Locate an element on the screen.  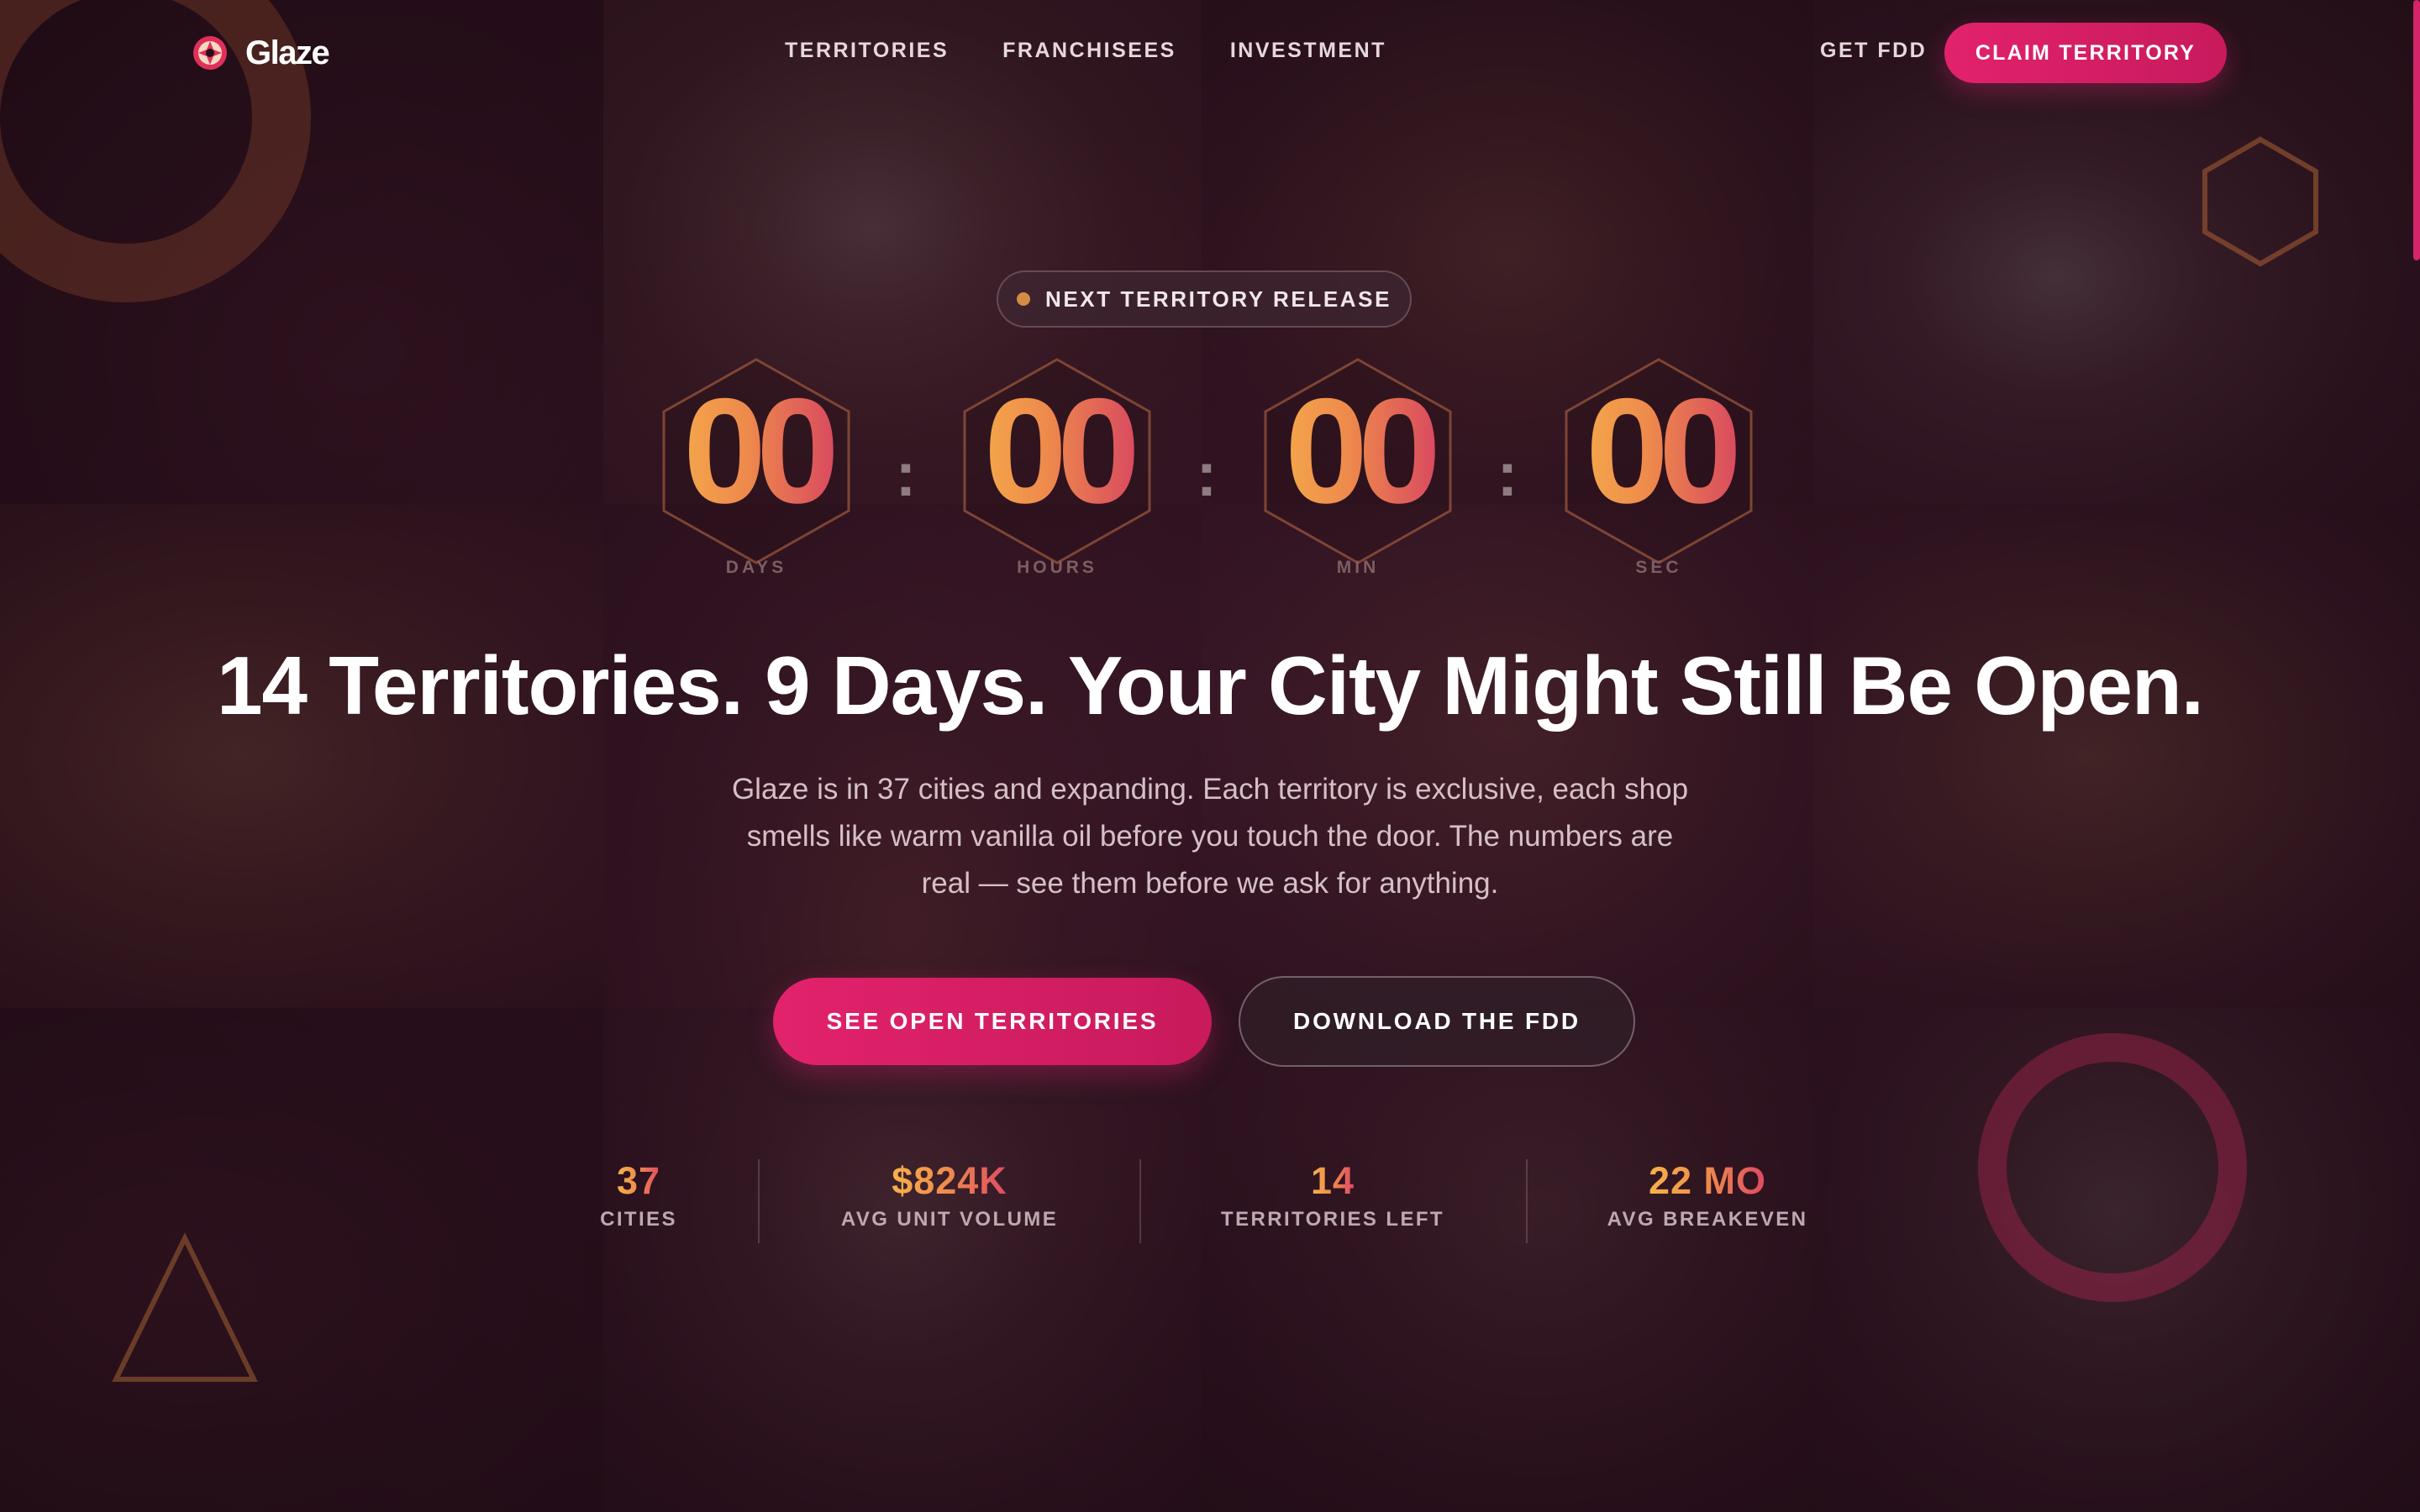
stat-label: CITIES is located at coordinates (638, 1219).